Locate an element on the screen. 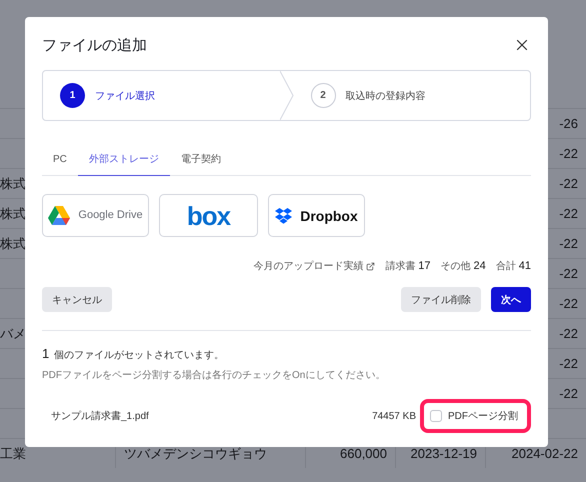  tab: 電子契約 is located at coordinates (201, 159).